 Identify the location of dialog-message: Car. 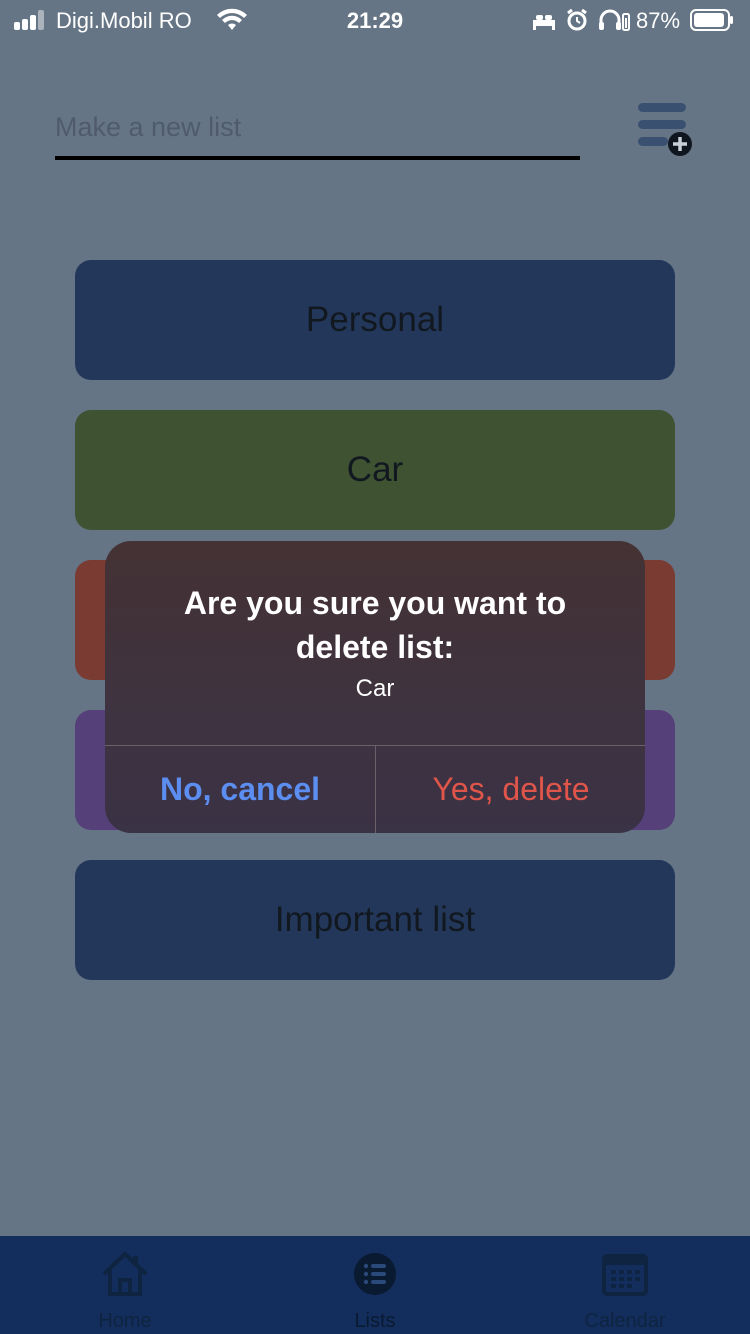
(375, 688).